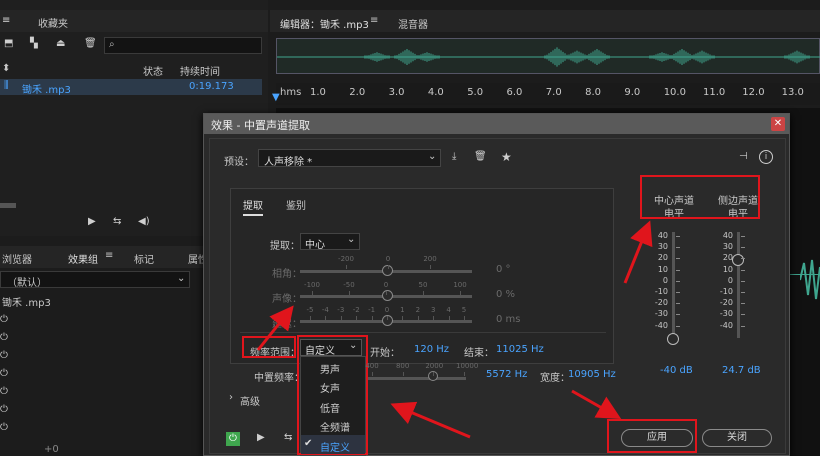  What do you see at coordinates (460, 285) in the screenshot?
I see `pan-ticks-label: 100` at bounding box center [460, 285].